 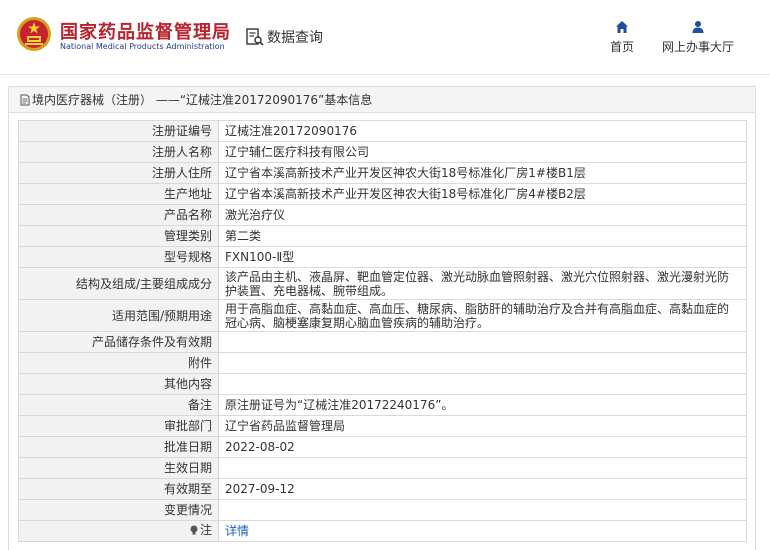 What do you see at coordinates (194, 530) in the screenshot?
I see `lightbulb-icon` at bounding box center [194, 530].